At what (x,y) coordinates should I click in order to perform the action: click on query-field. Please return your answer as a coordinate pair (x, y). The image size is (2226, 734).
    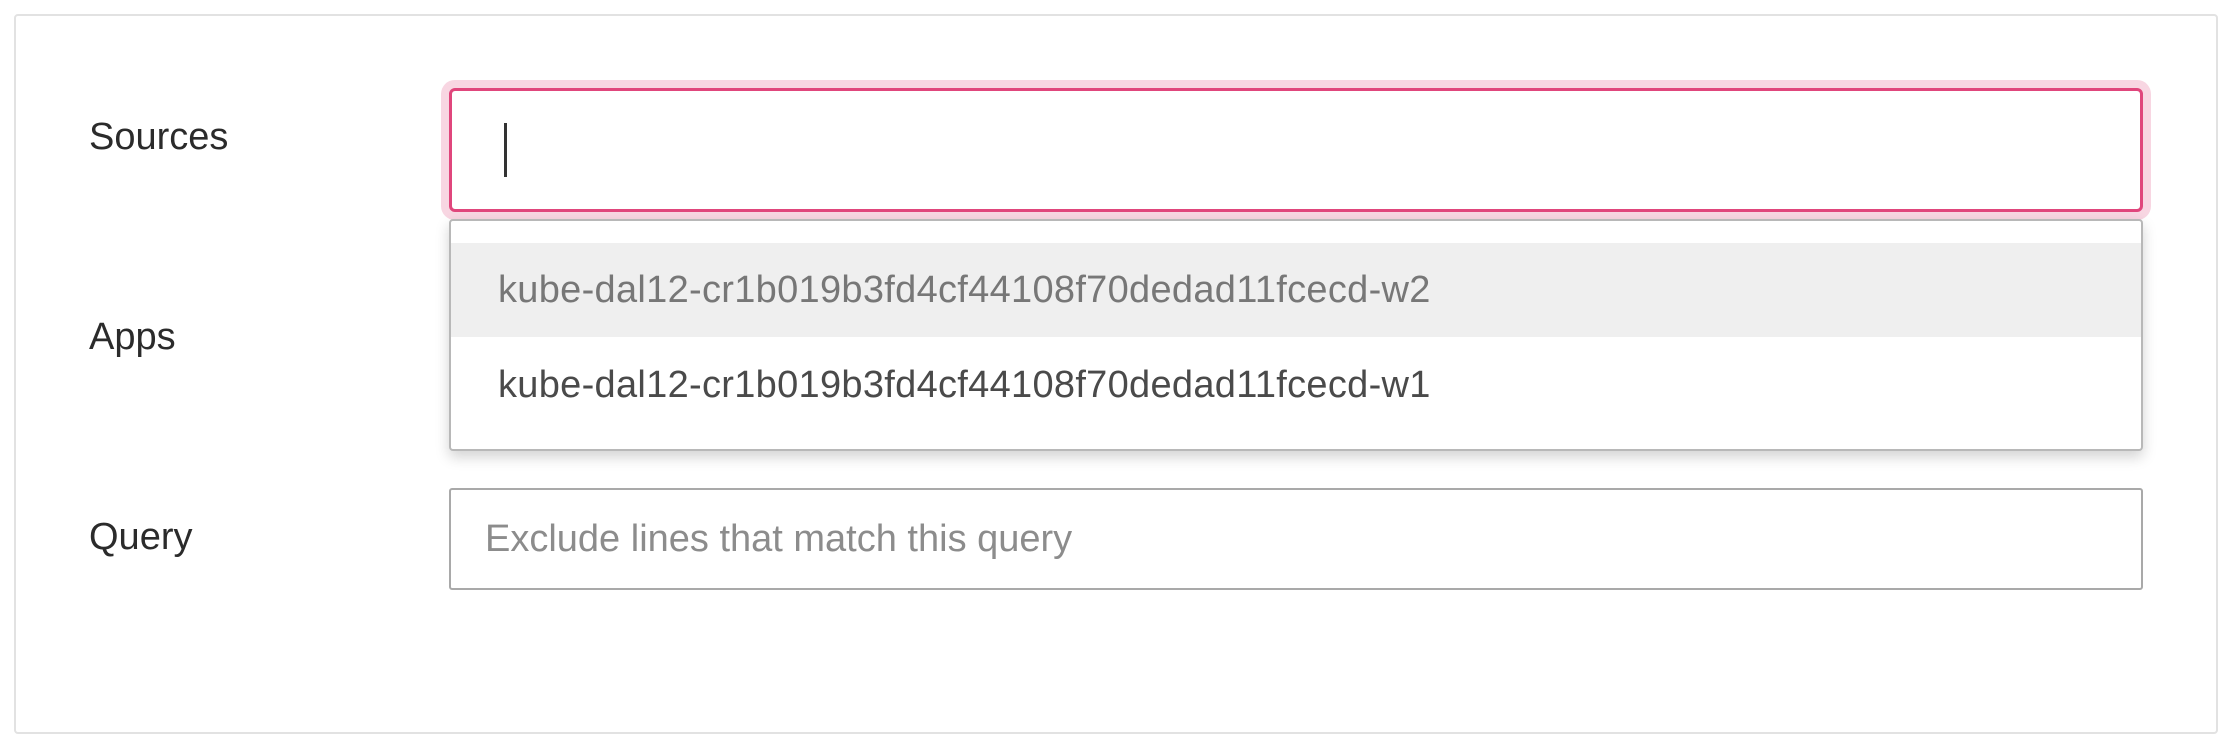
    Looking at the image, I should click on (1296, 539).